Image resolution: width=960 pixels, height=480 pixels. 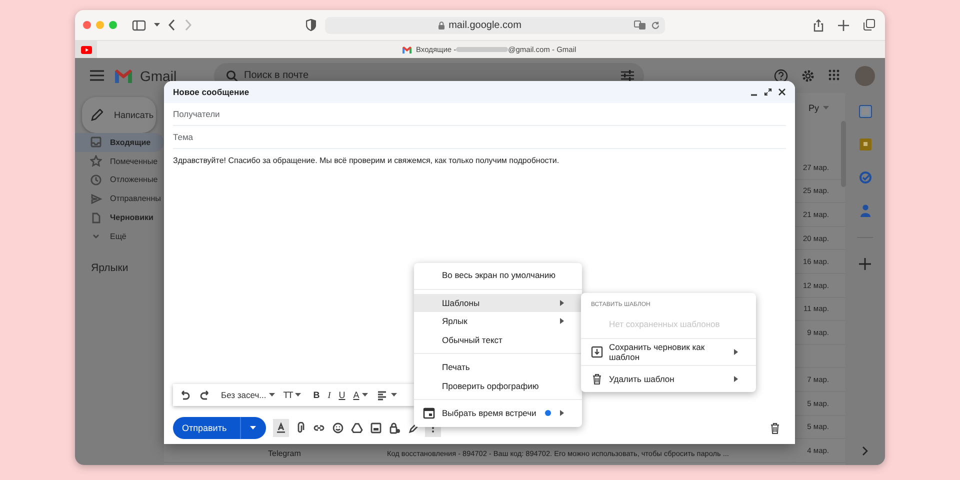 What do you see at coordinates (96, 180) in the screenshot?
I see `clock-icon` at bounding box center [96, 180].